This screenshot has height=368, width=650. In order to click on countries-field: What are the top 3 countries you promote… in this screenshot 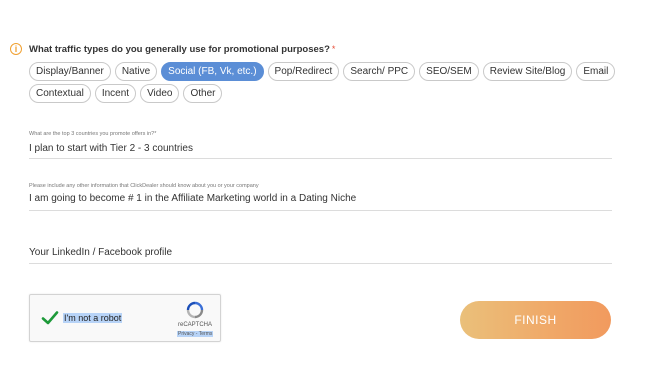, I will do `click(320, 145)`.